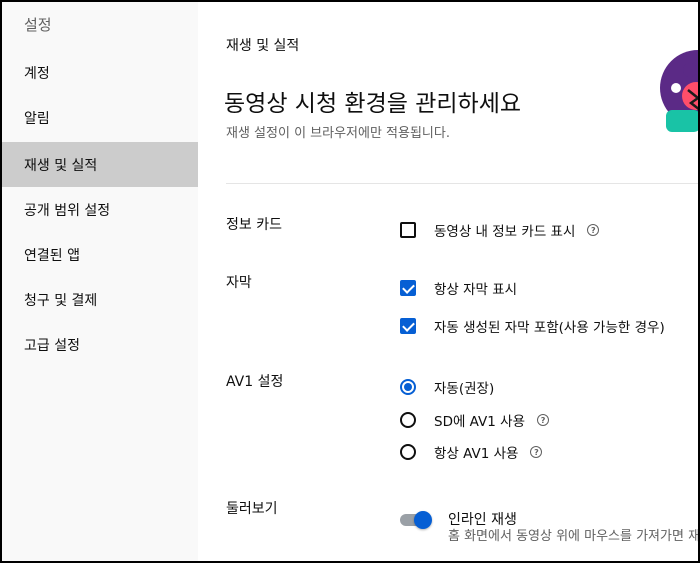  I want to click on av1-auto-radio, so click(408, 387).